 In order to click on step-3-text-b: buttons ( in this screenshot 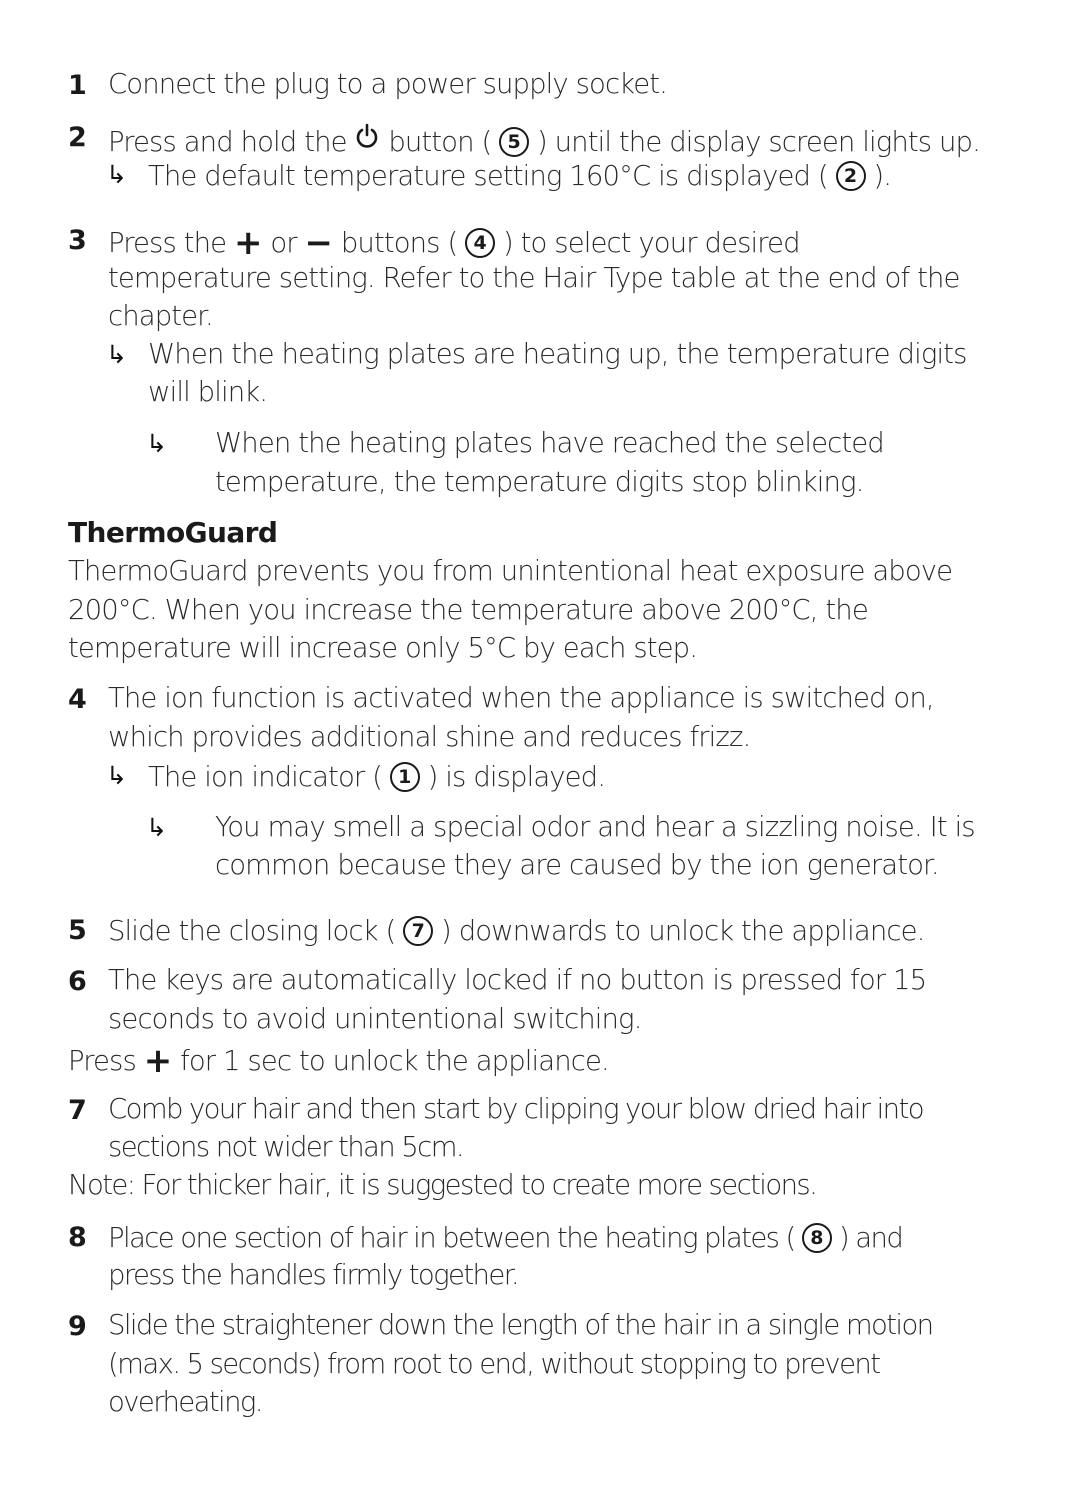, I will do `click(399, 243)`.